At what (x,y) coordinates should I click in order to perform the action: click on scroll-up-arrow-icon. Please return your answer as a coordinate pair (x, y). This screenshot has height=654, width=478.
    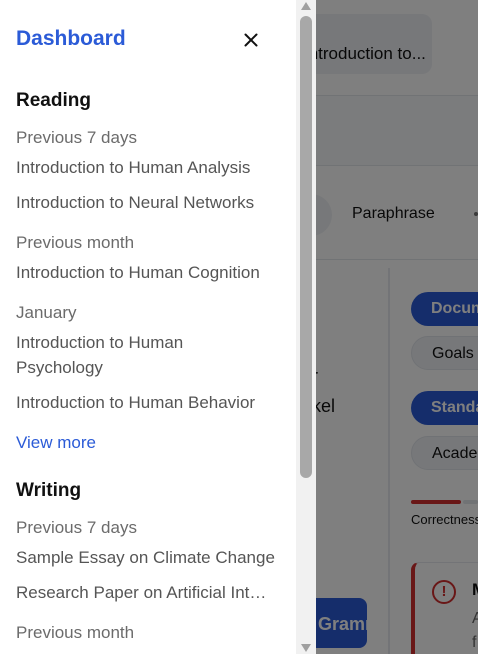
    Looking at the image, I should click on (306, 6).